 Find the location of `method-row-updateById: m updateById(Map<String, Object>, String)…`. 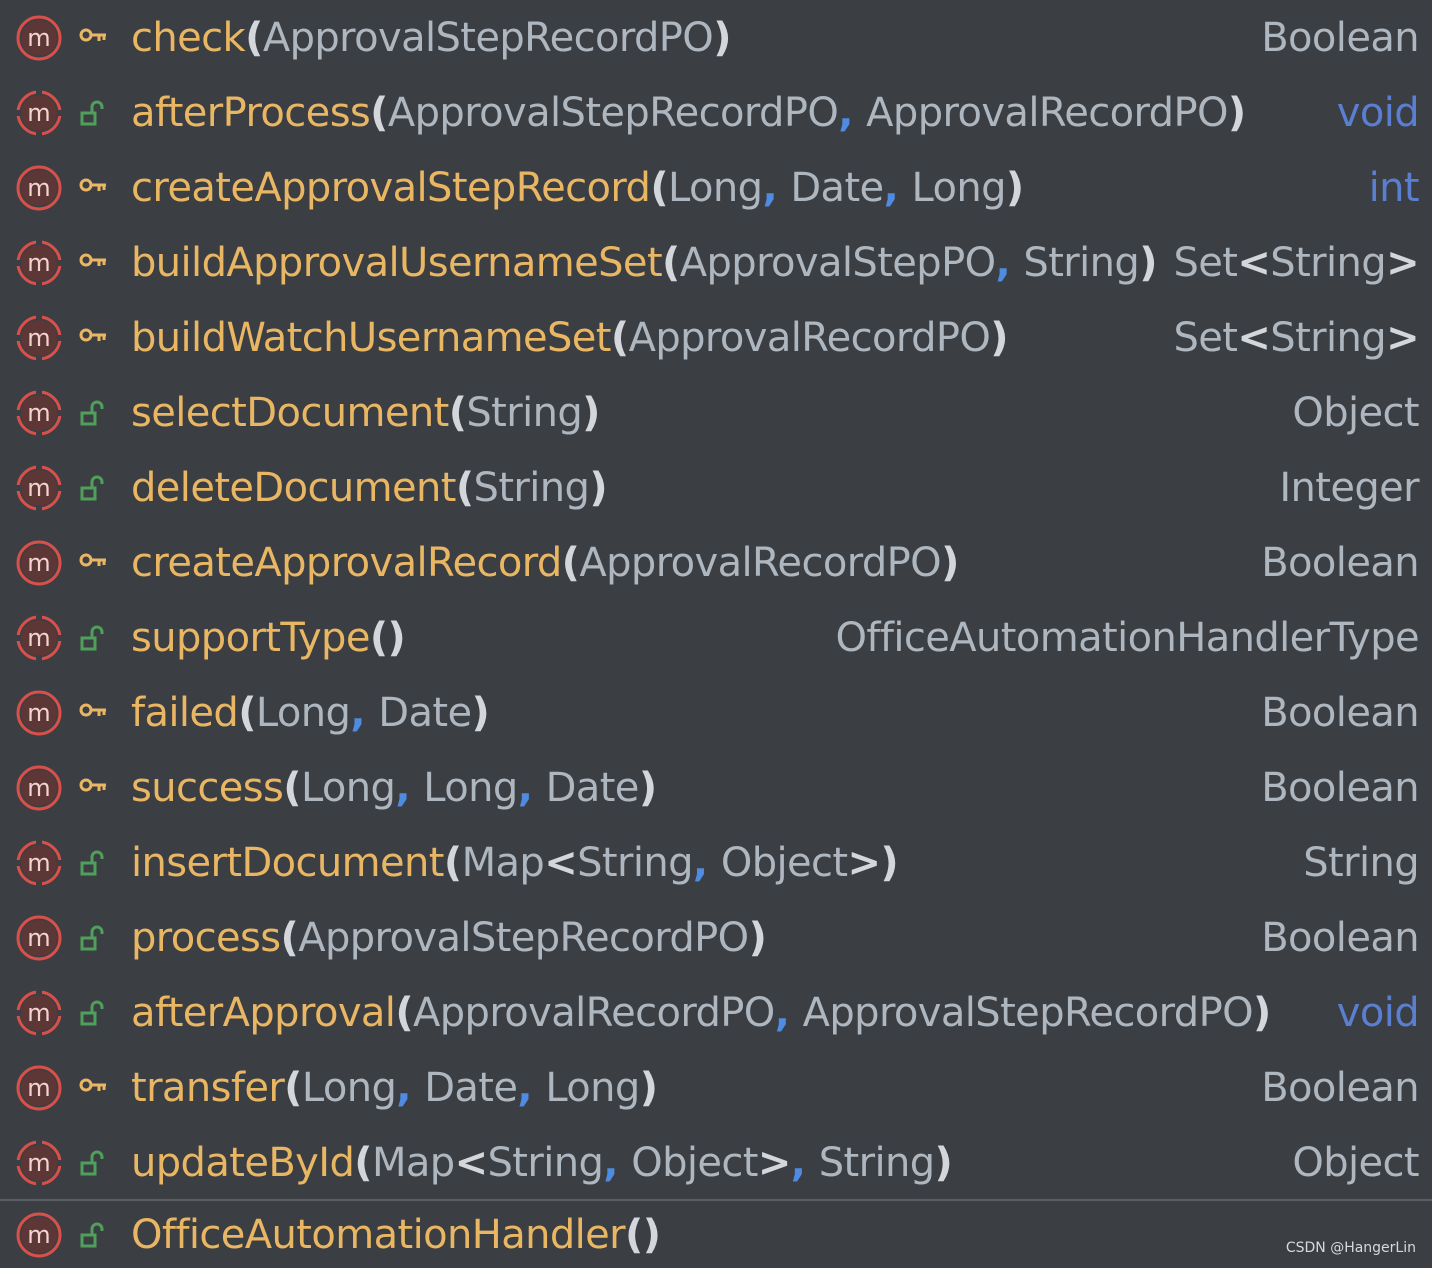

method-row-updateById: m updateById(Map<String, Object>, String)… is located at coordinates (716, 1162).